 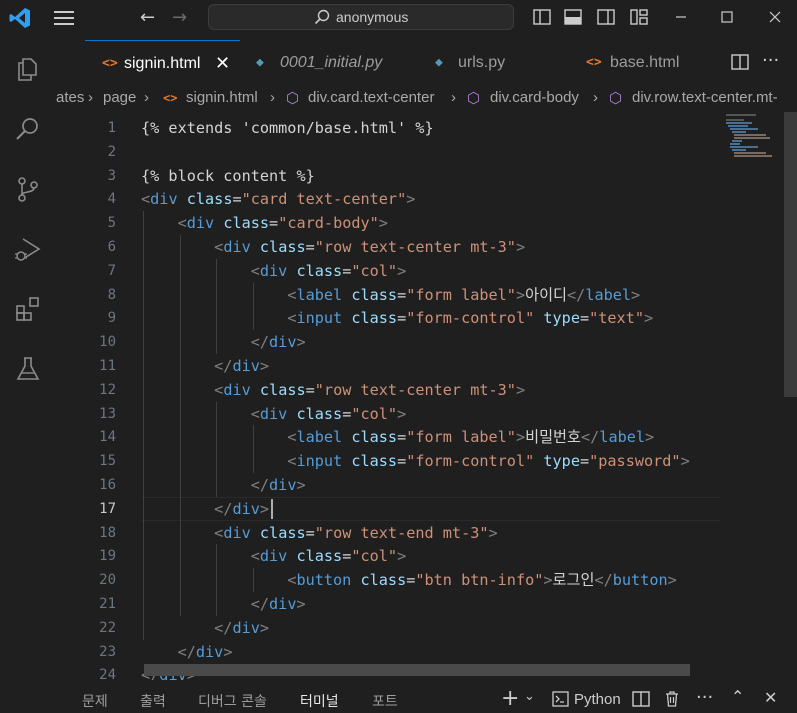 What do you see at coordinates (727, 17) in the screenshot?
I see `maximize-icon` at bounding box center [727, 17].